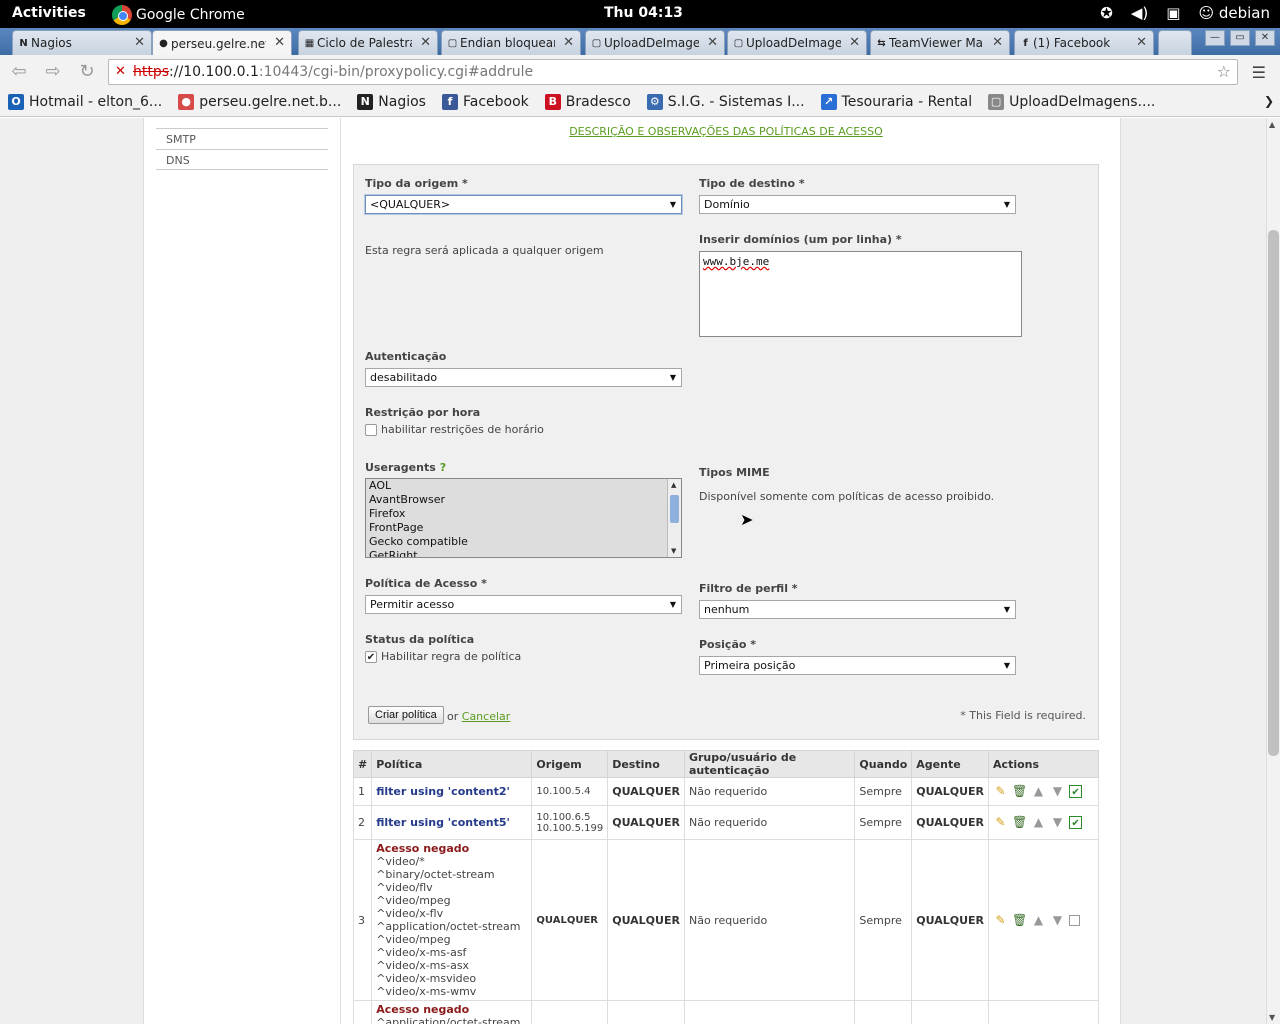 Image resolution: width=1280 pixels, height=1024 pixels. Describe the element at coordinates (1273, 493) in the screenshot. I see `page-scroll-thumb` at that location.